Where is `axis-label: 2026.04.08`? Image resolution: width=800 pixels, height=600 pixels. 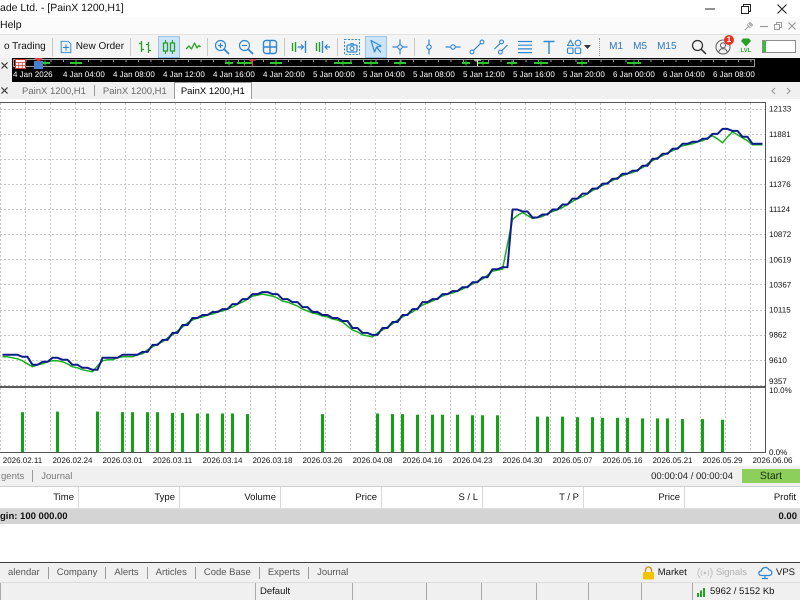
axis-label: 2026.04.08 is located at coordinates (372, 460).